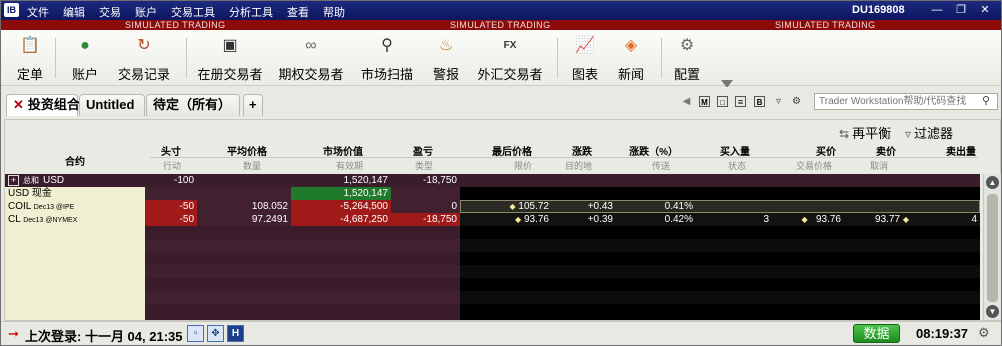 The image size is (1002, 346). I want to click on option-trader-icon: ∞, so click(311, 45).